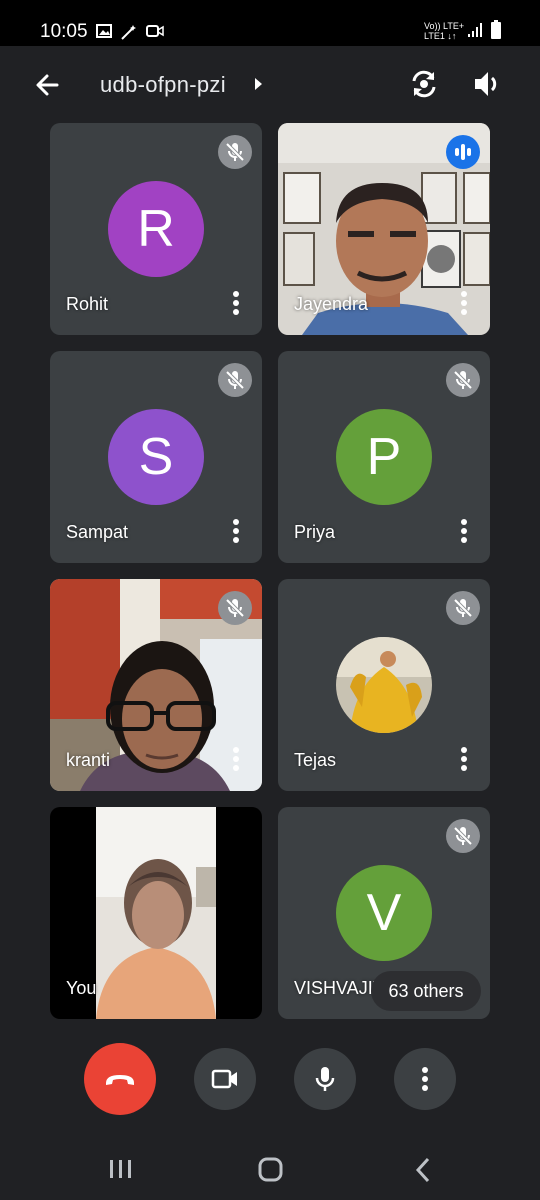  Describe the element at coordinates (444, 26) in the screenshot. I see `network-line-1: Vo)) LTE+` at that location.